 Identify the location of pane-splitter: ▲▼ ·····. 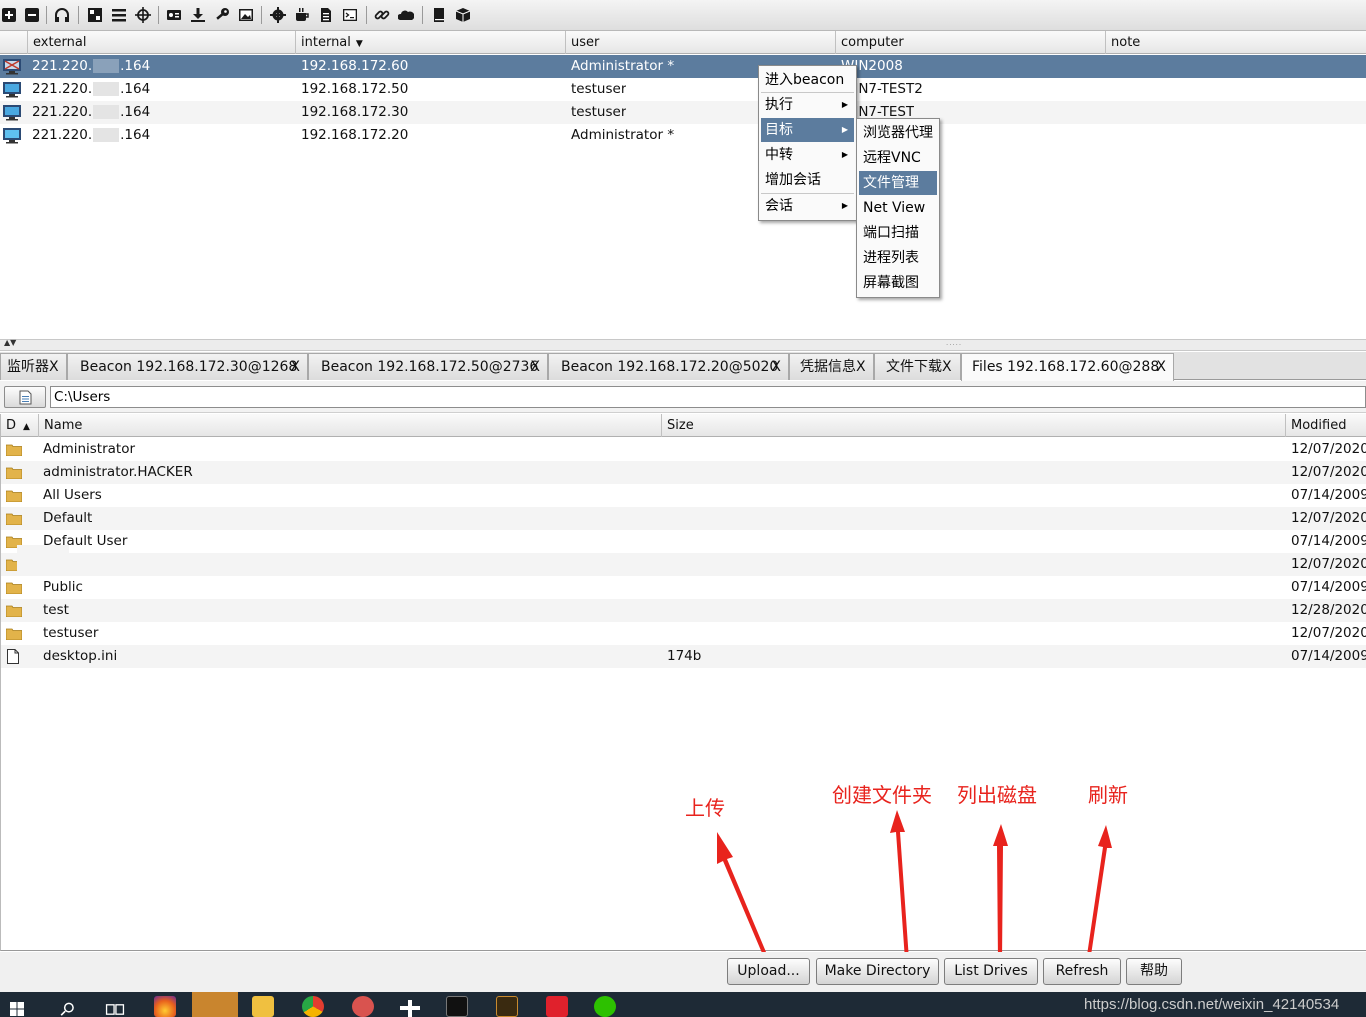
(683, 344).